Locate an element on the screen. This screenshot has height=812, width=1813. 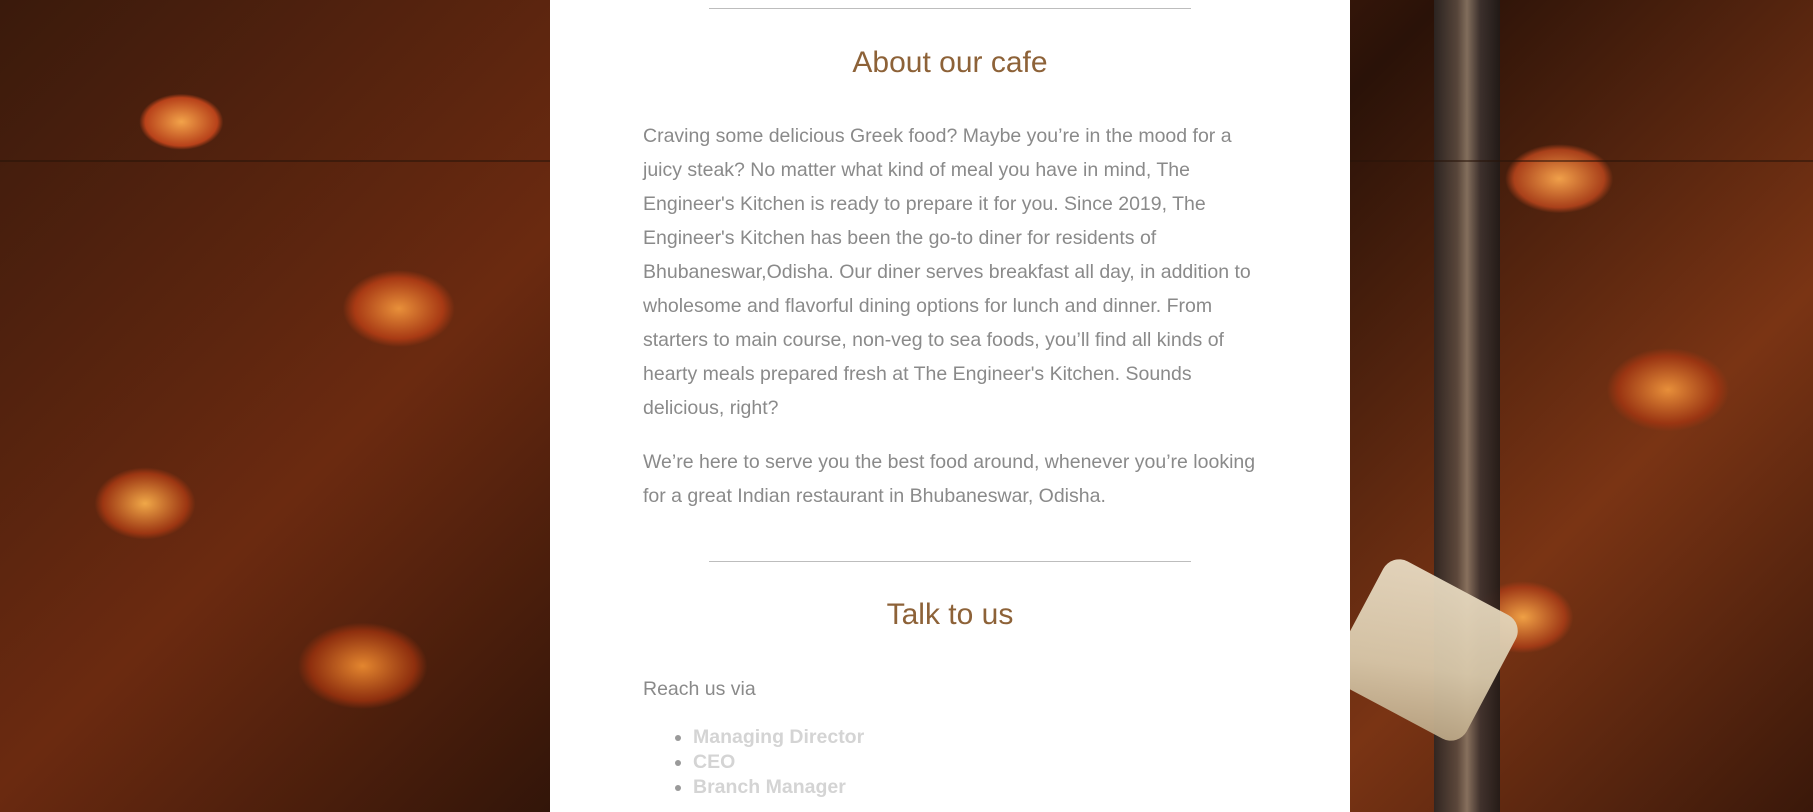
section-divider-top is located at coordinates (950, 8).